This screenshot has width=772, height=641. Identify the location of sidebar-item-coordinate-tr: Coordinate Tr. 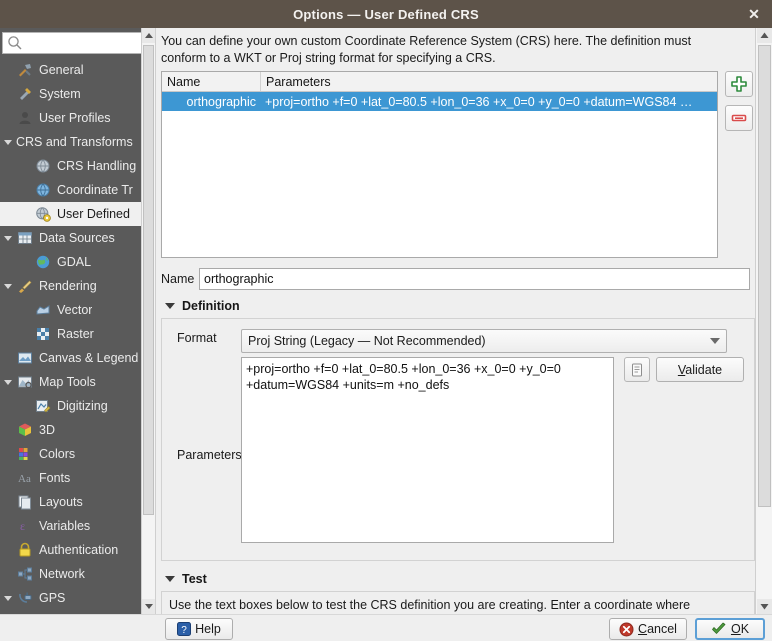
(70, 190).